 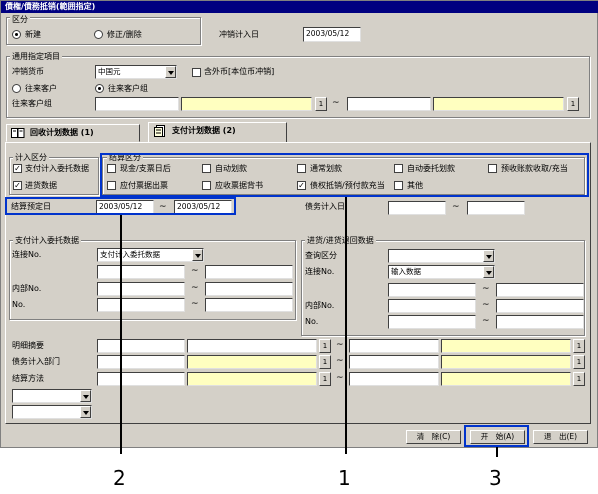 I want to click on book-icon, so click(x=18, y=133).